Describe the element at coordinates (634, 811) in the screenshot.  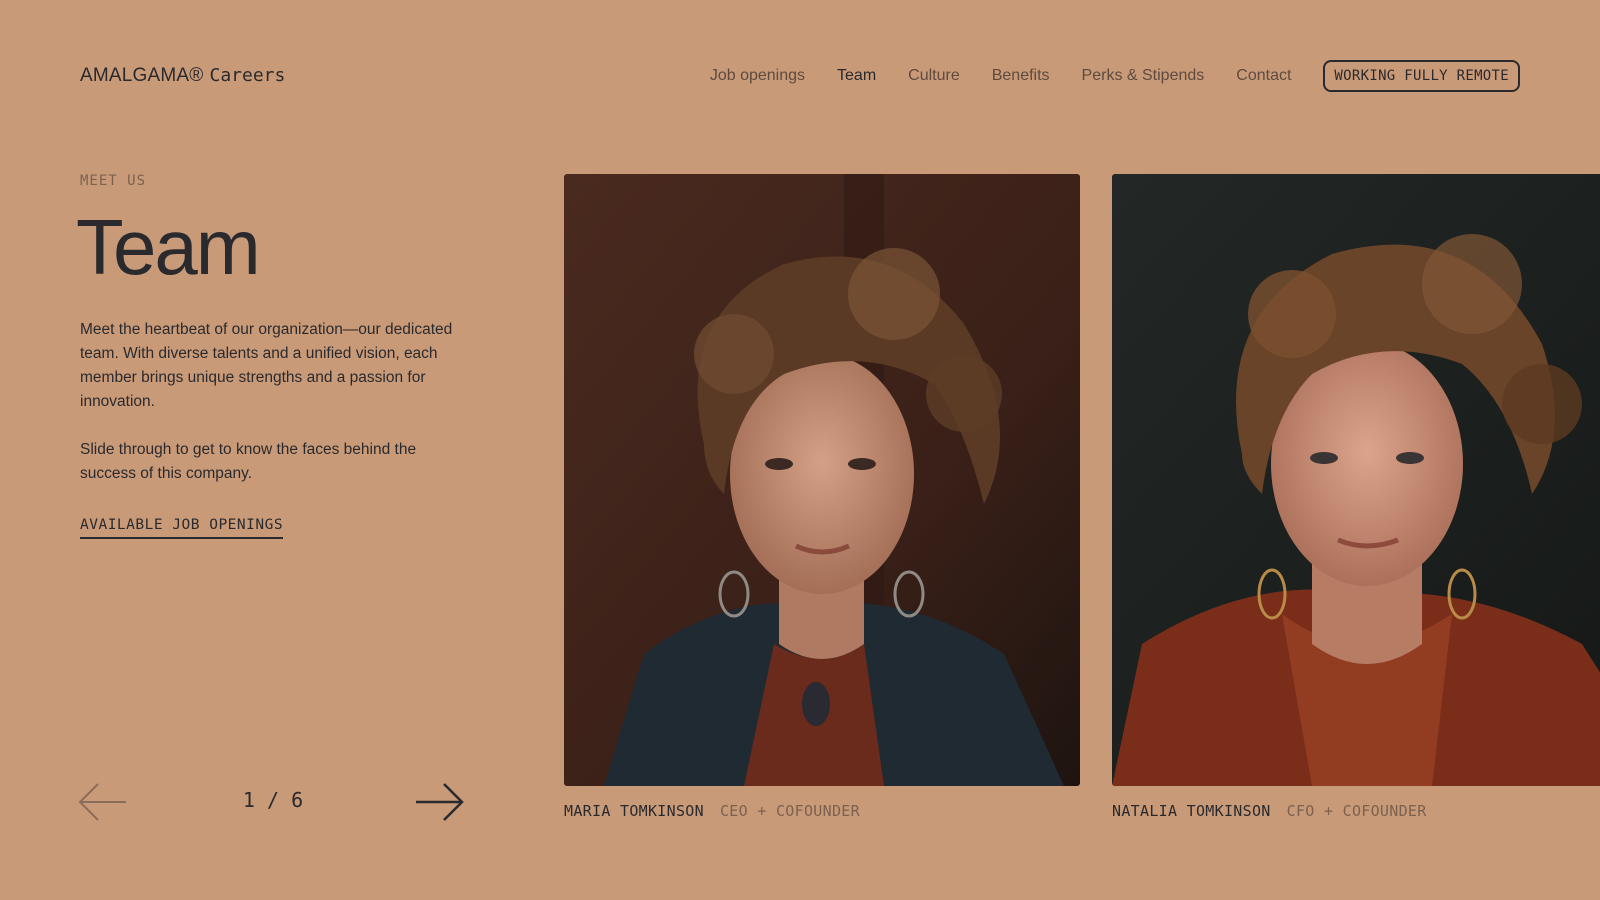
I see `team-member-name: MARIA TOMKINSON` at that location.